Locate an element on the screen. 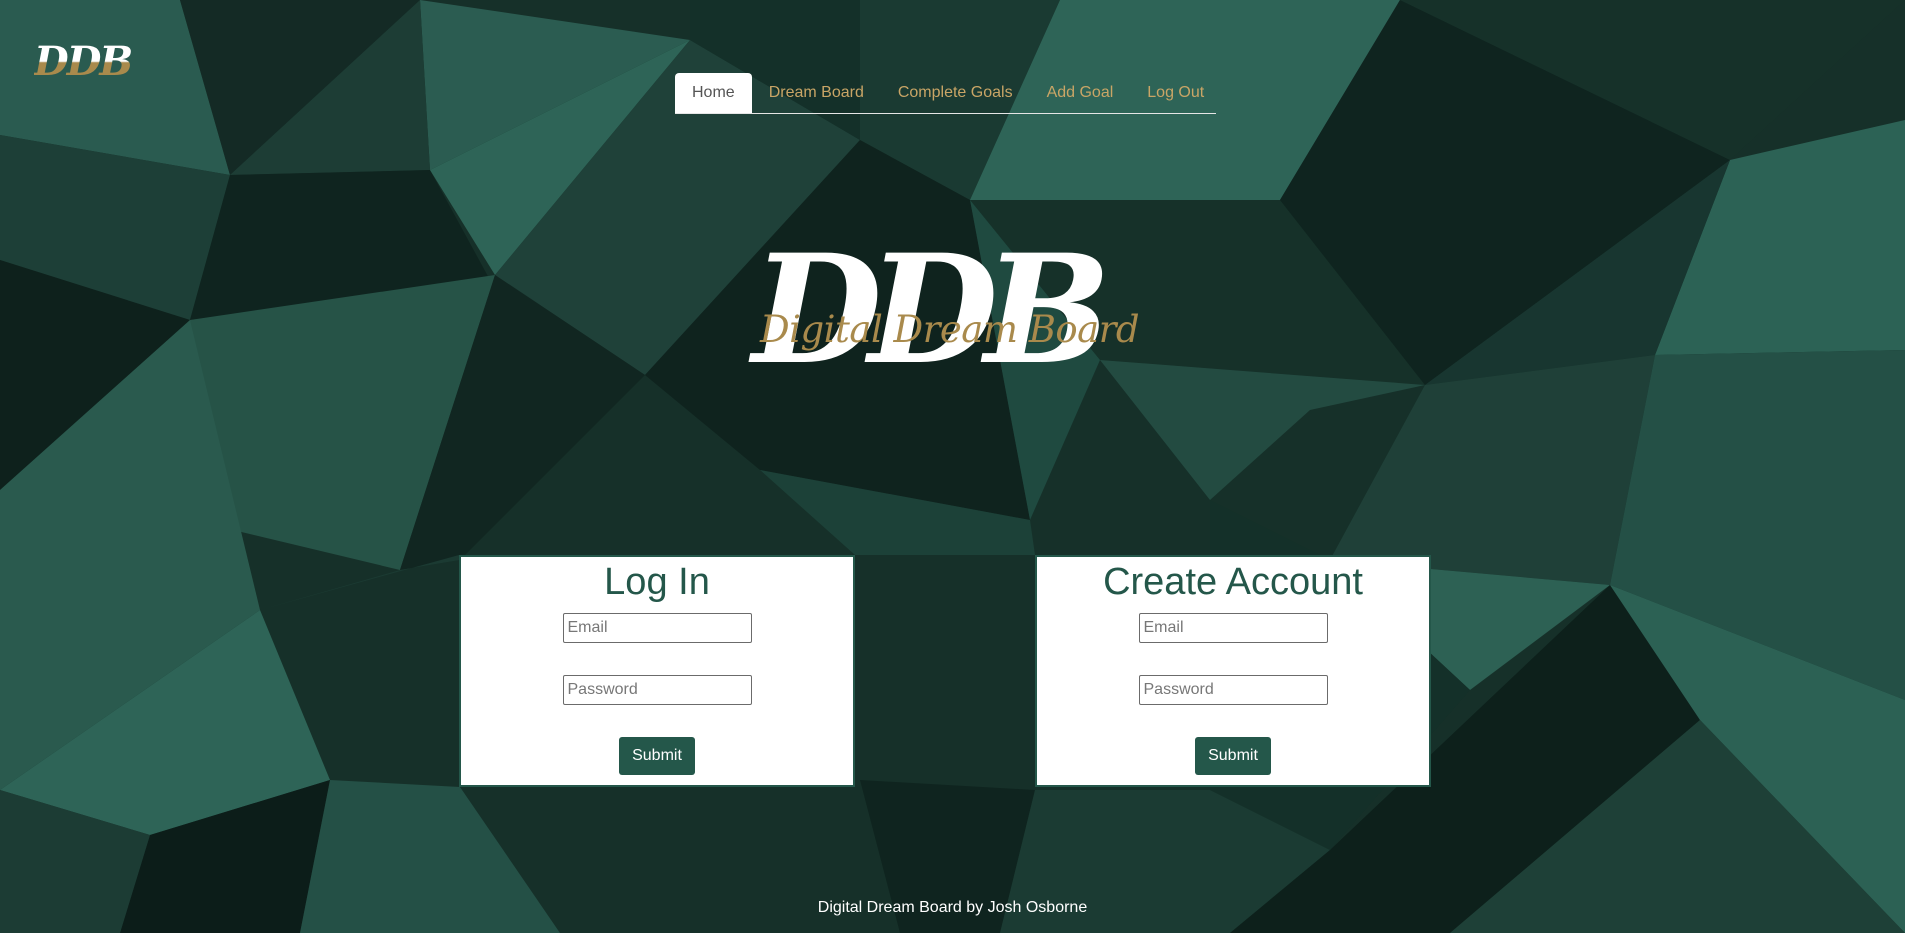 The width and height of the screenshot is (1905, 933). nav-item-add-goal: Add Goal is located at coordinates (1080, 93).